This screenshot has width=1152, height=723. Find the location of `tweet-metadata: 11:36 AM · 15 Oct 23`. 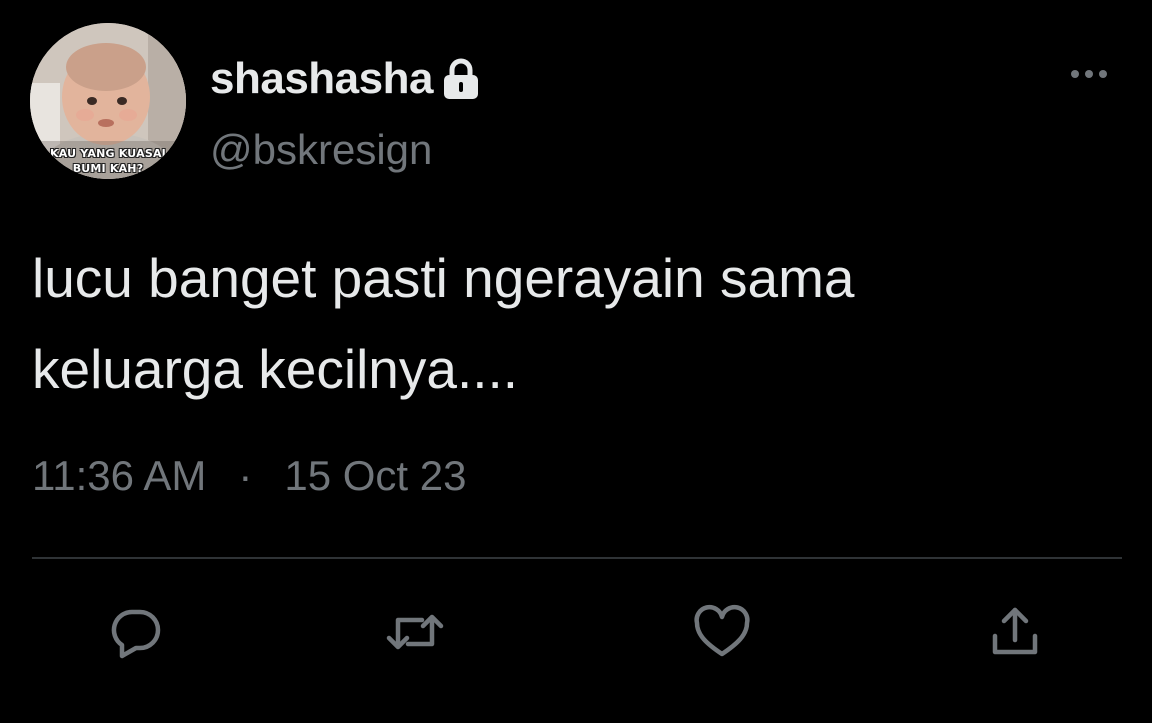

tweet-metadata: 11:36 AM · 15 Oct 23 is located at coordinates (249, 476).